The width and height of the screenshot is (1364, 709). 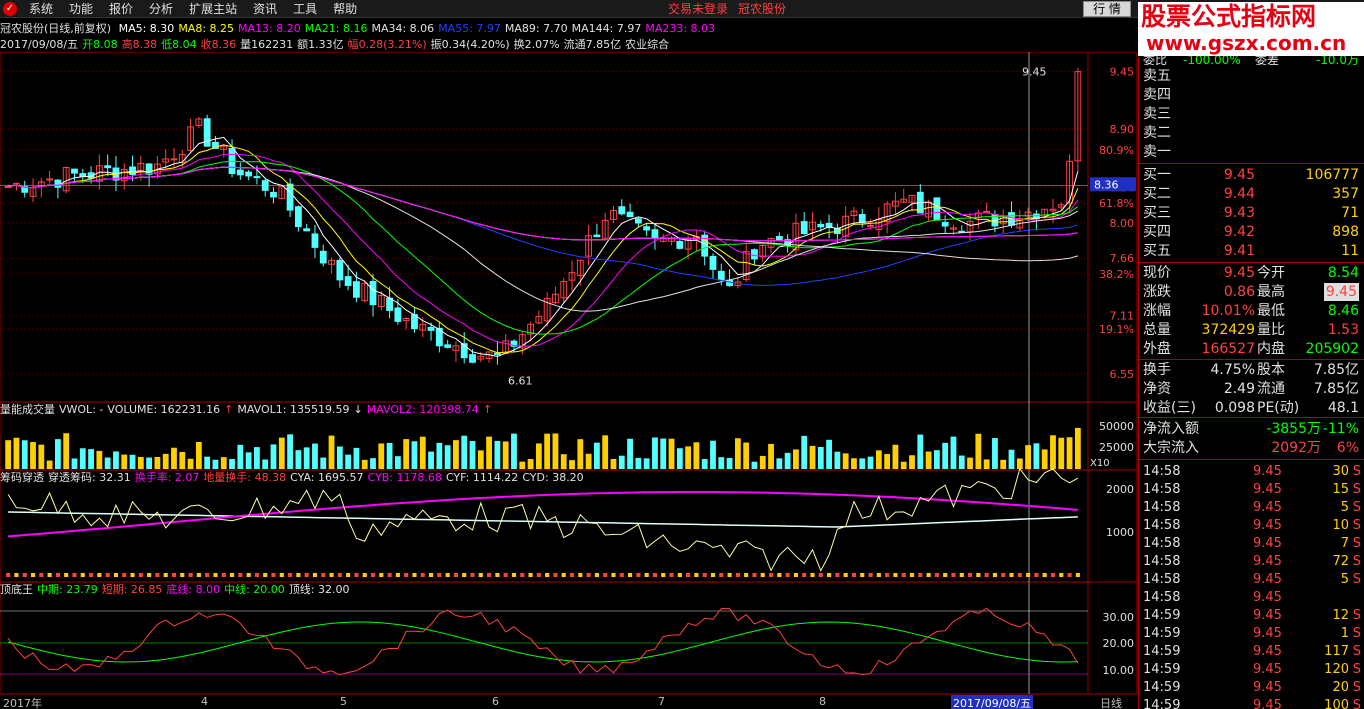 I want to click on tick-row: 14:58 9.45 10 S, so click(x=1252, y=526).